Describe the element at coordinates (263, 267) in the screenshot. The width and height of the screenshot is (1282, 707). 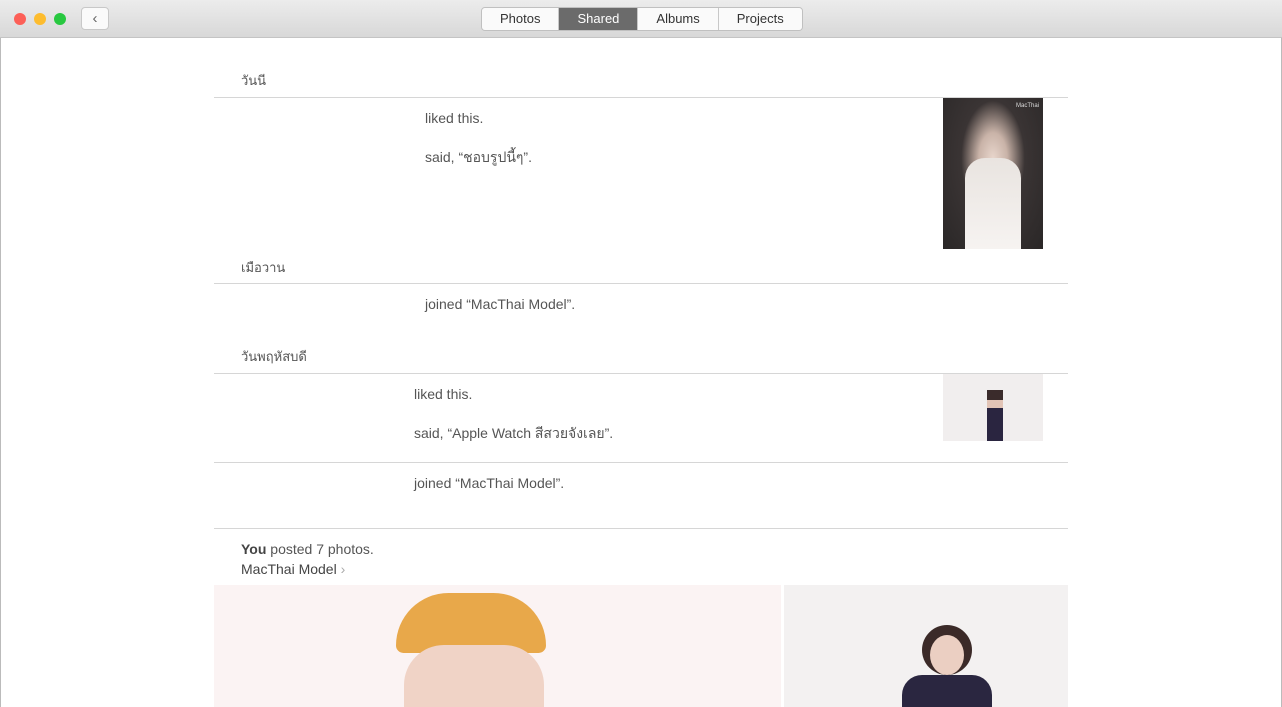
I see `section-header-yesterday: เมือวาน` at that location.